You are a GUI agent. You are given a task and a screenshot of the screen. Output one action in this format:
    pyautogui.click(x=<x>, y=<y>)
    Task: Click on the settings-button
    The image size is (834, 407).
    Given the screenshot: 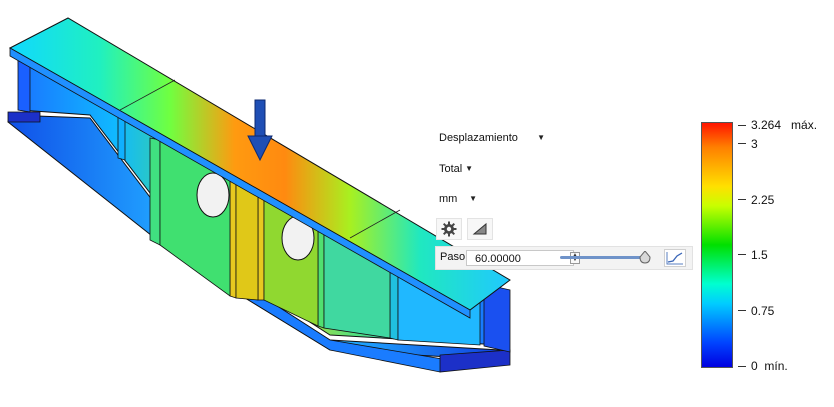 What is the action you would take?
    pyautogui.click(x=449, y=229)
    